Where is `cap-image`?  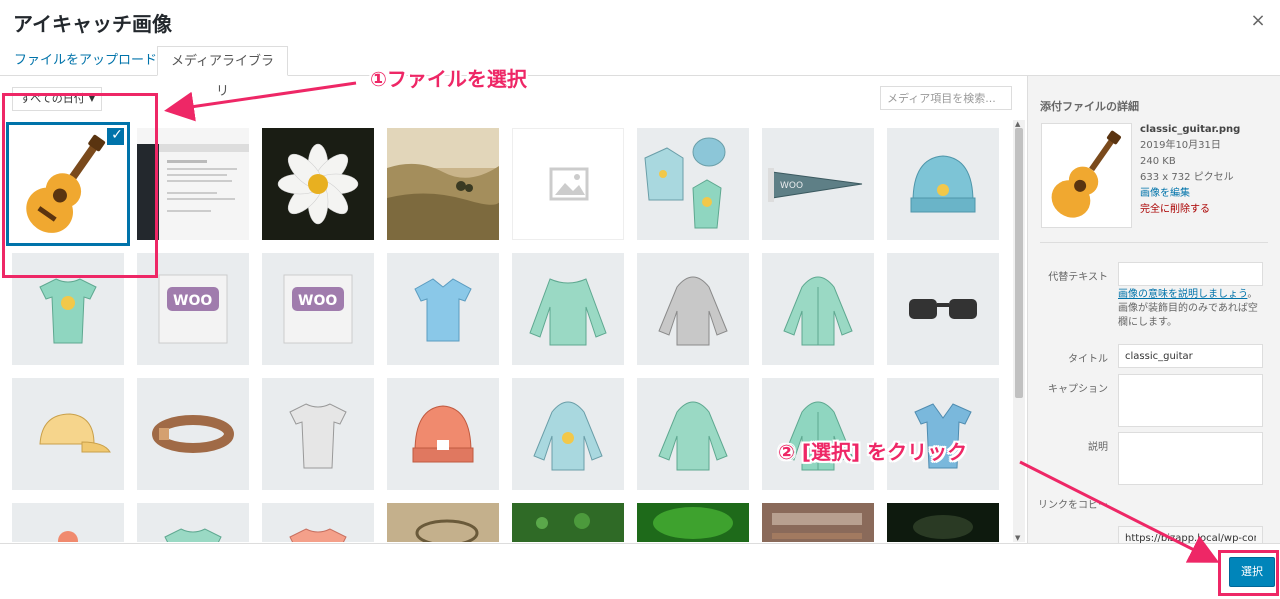 cap-image is located at coordinates (75, 433).